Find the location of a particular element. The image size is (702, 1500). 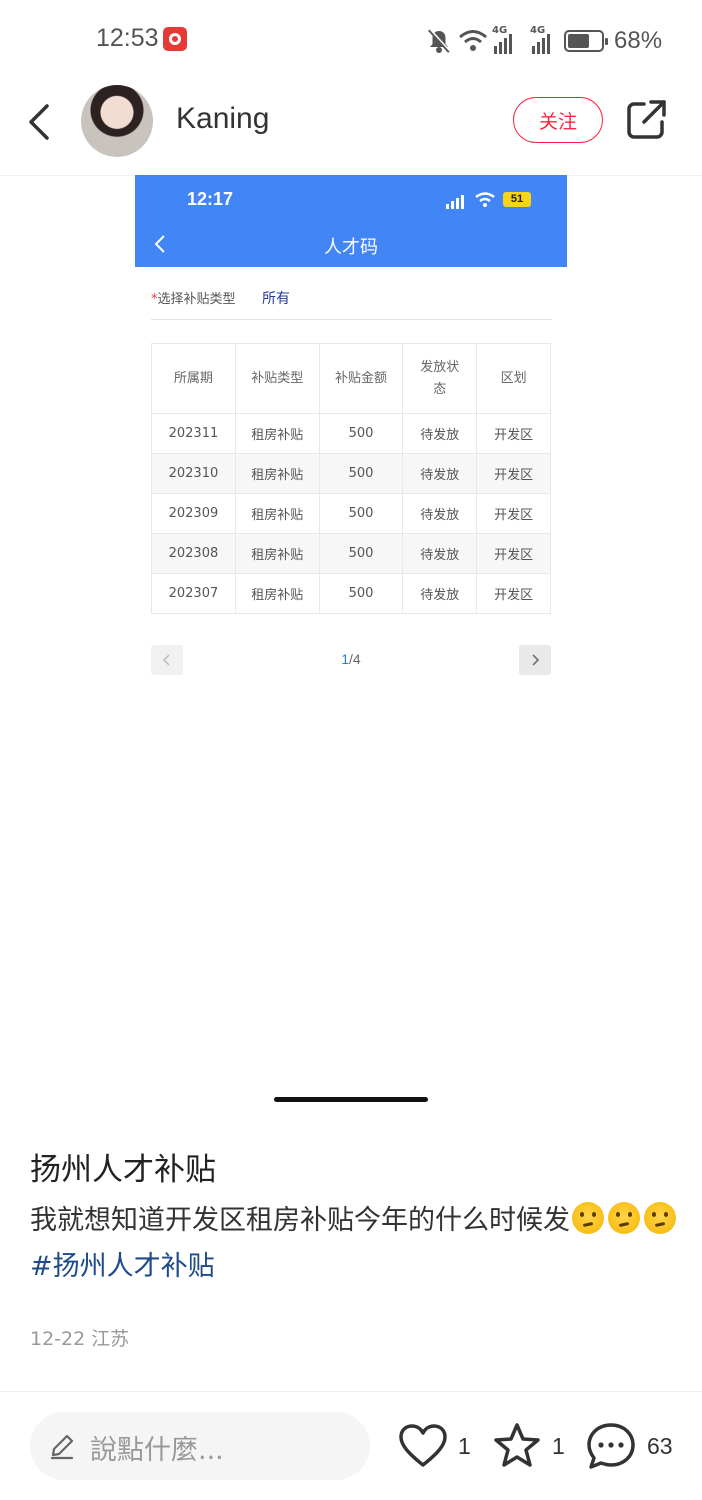

comment-count: 63 is located at coordinates (660, 1445).